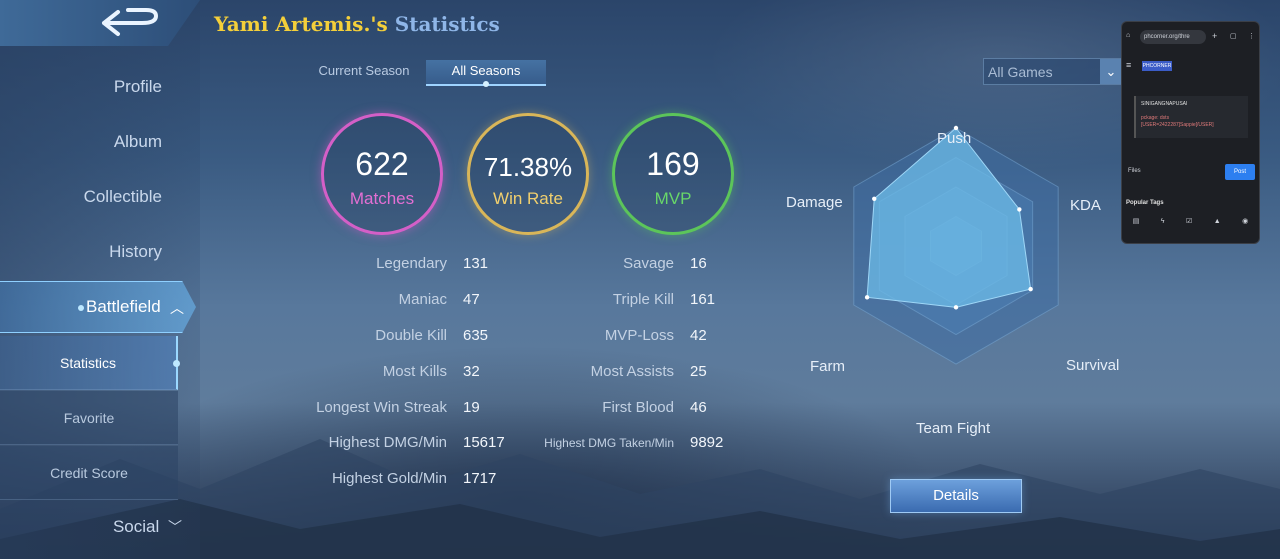 Image resolution: width=1280 pixels, height=559 pixels. What do you see at coordinates (411, 263) in the screenshot?
I see `stat-label: Legendary` at bounding box center [411, 263].